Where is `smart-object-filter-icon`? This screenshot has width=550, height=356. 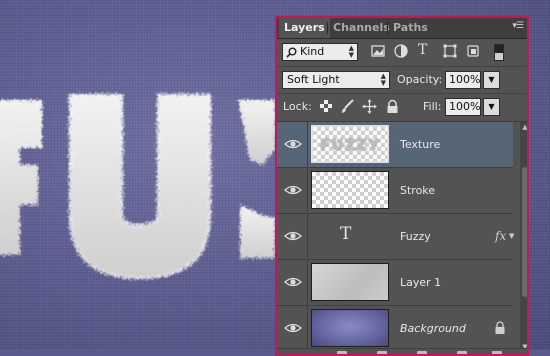 smart-object-filter-icon is located at coordinates (473, 51).